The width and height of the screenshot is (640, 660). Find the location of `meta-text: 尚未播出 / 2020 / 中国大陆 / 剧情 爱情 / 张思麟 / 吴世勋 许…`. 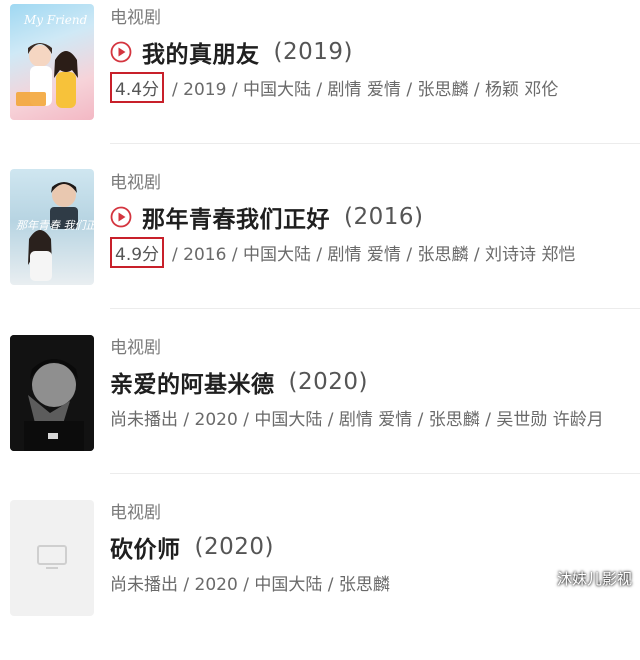

meta-text: 尚未播出 / 2020 / 中国大陆 / 剧情 爱情 / 张思麟 / 吴世勋 许… is located at coordinates (357, 419).